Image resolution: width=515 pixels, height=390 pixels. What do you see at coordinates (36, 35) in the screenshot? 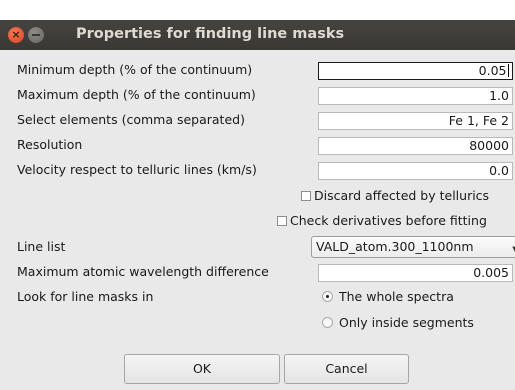
I see `minimize-icon` at bounding box center [36, 35].